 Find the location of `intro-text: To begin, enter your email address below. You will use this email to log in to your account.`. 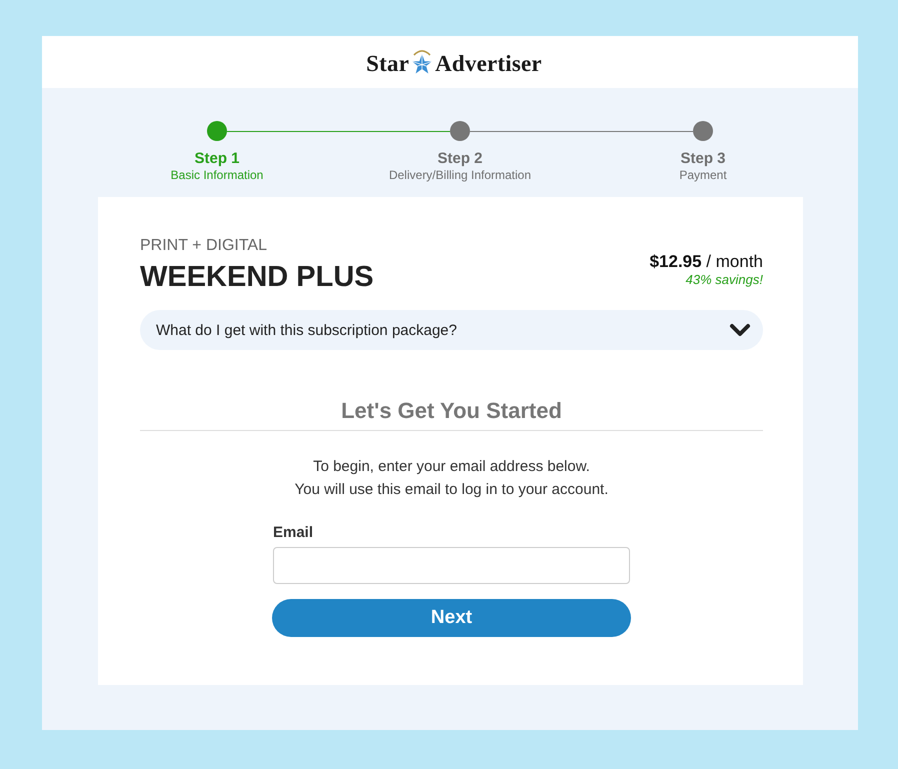

intro-text: To begin, enter your email address below. You will use this email to log in to your account. is located at coordinates (452, 478).